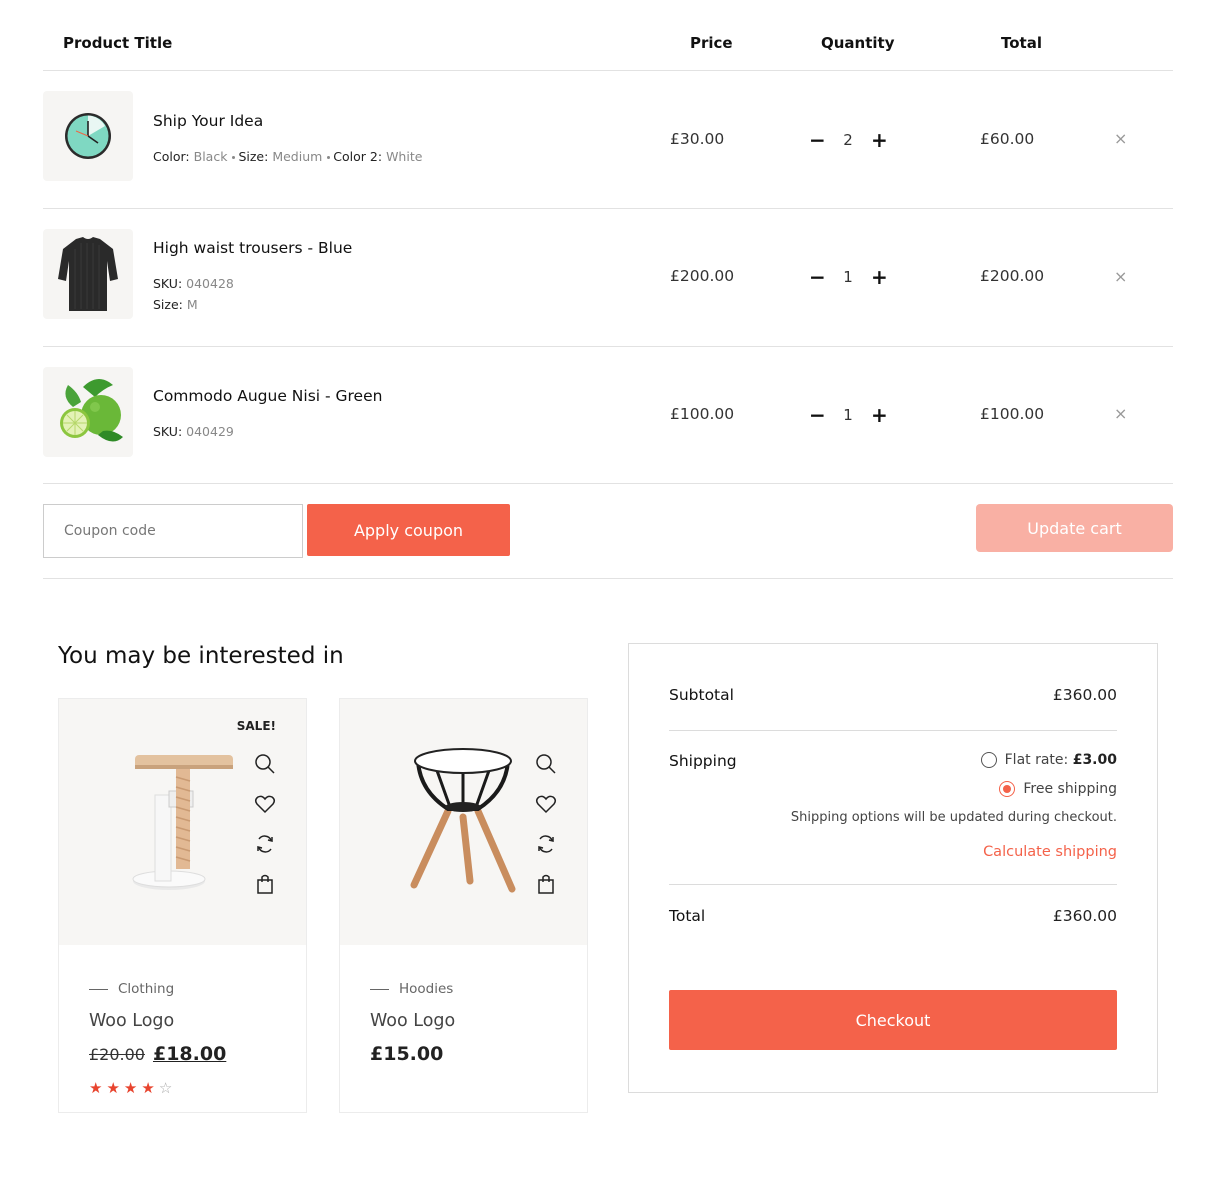  What do you see at coordinates (189, 1054) in the screenshot?
I see `sale-price: £18.00` at bounding box center [189, 1054].